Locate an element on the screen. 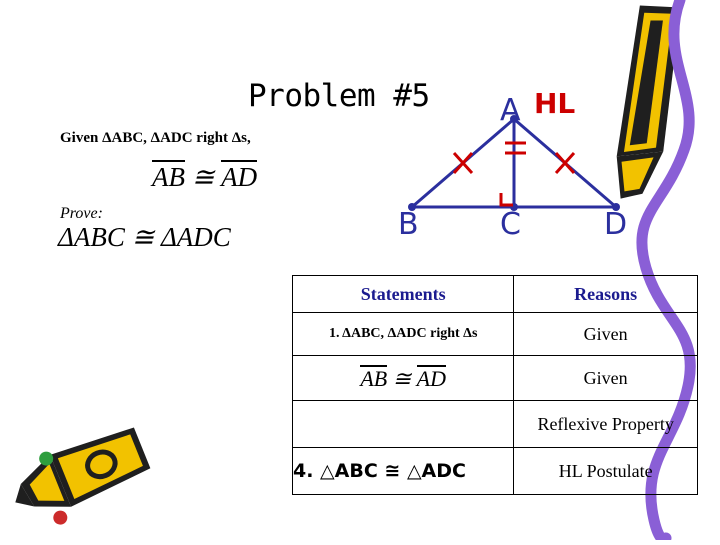 The height and width of the screenshot is (545, 720). hl-annotation: HL is located at coordinates (555, 103).